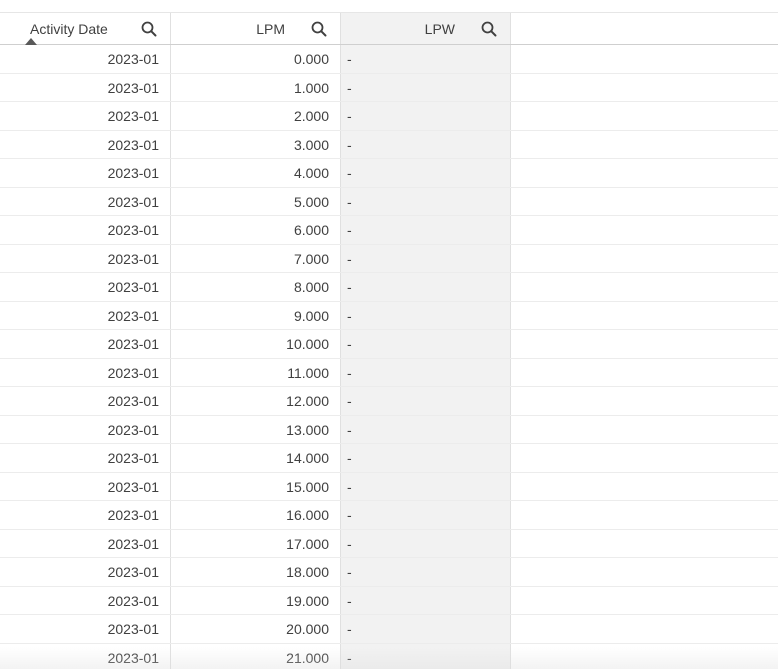 This screenshot has height=669, width=778. I want to click on table-row: 2023-01 9.000-, so click(389, 315).